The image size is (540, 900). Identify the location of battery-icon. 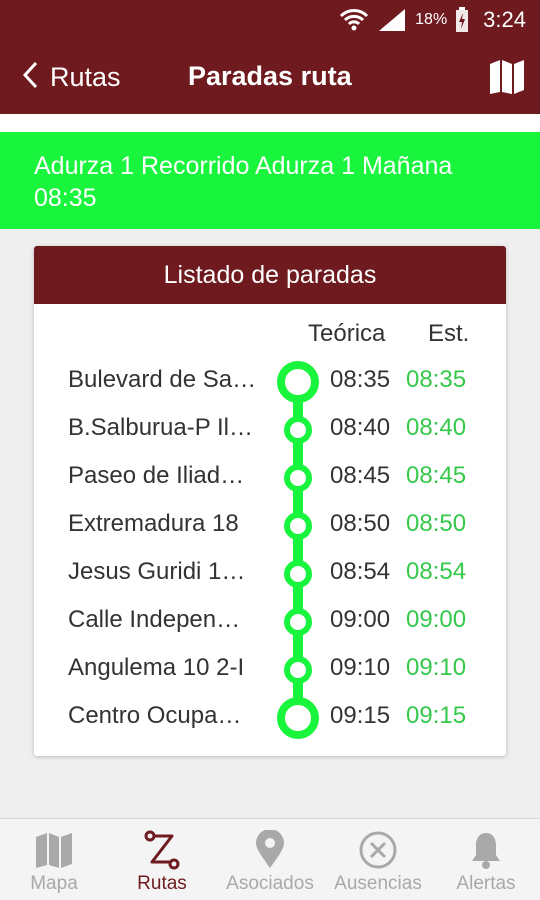
(462, 20).